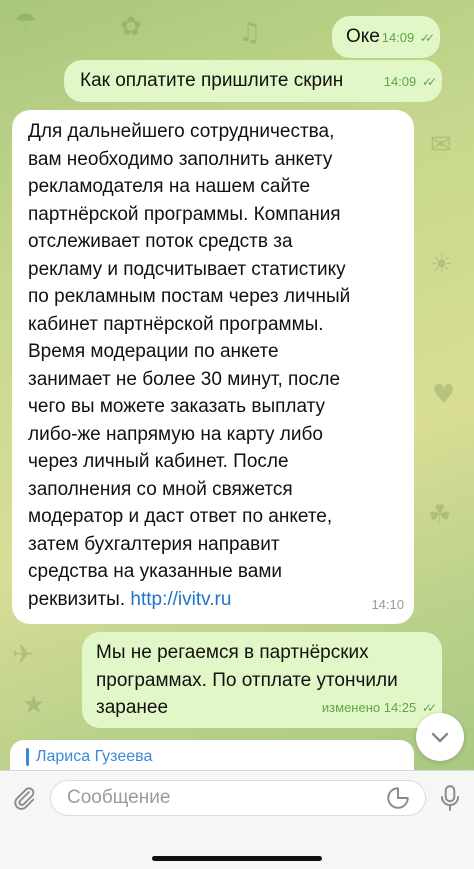 The height and width of the screenshot is (869, 474). What do you see at coordinates (247, 680) in the screenshot?
I see `message-line: программах. По отплате утончили` at bounding box center [247, 680].